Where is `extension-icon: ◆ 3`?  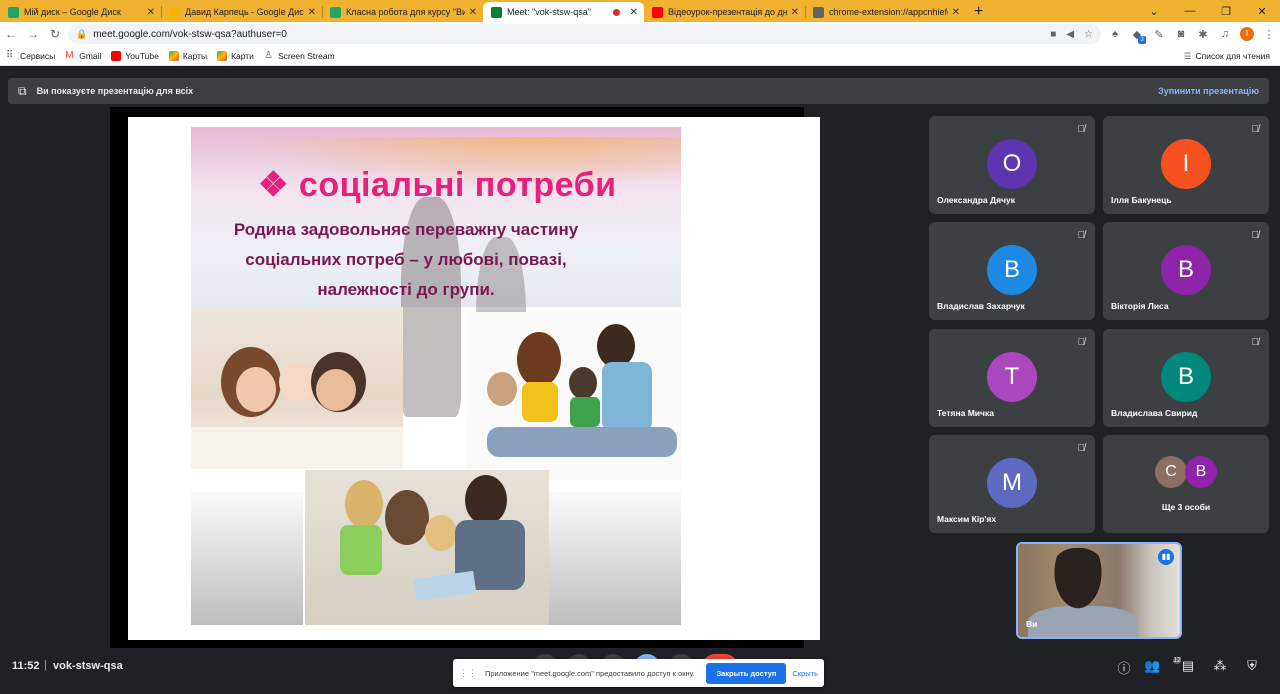 extension-icon: ◆ 3 is located at coordinates (1137, 36).